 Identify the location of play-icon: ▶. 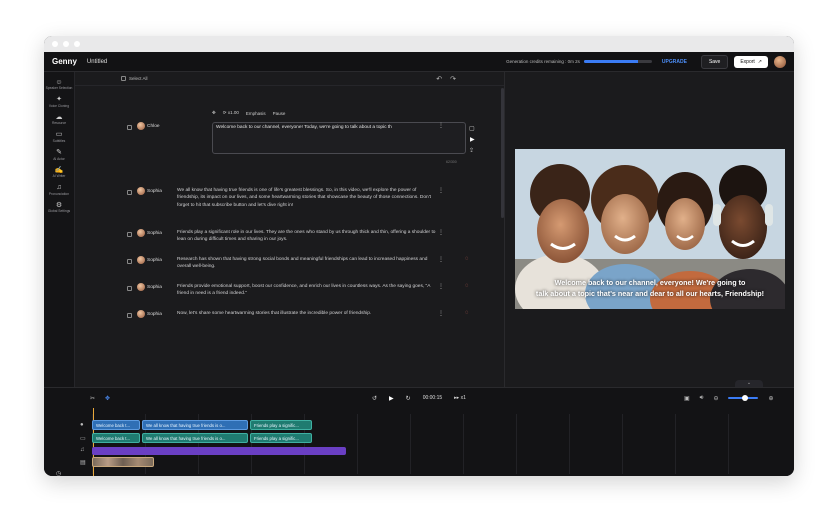
(391, 398).